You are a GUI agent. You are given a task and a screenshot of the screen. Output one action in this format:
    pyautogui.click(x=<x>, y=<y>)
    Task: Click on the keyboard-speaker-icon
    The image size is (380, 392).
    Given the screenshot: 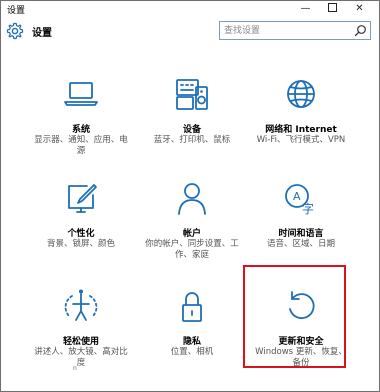 What is the action you would take?
    pyautogui.click(x=192, y=94)
    